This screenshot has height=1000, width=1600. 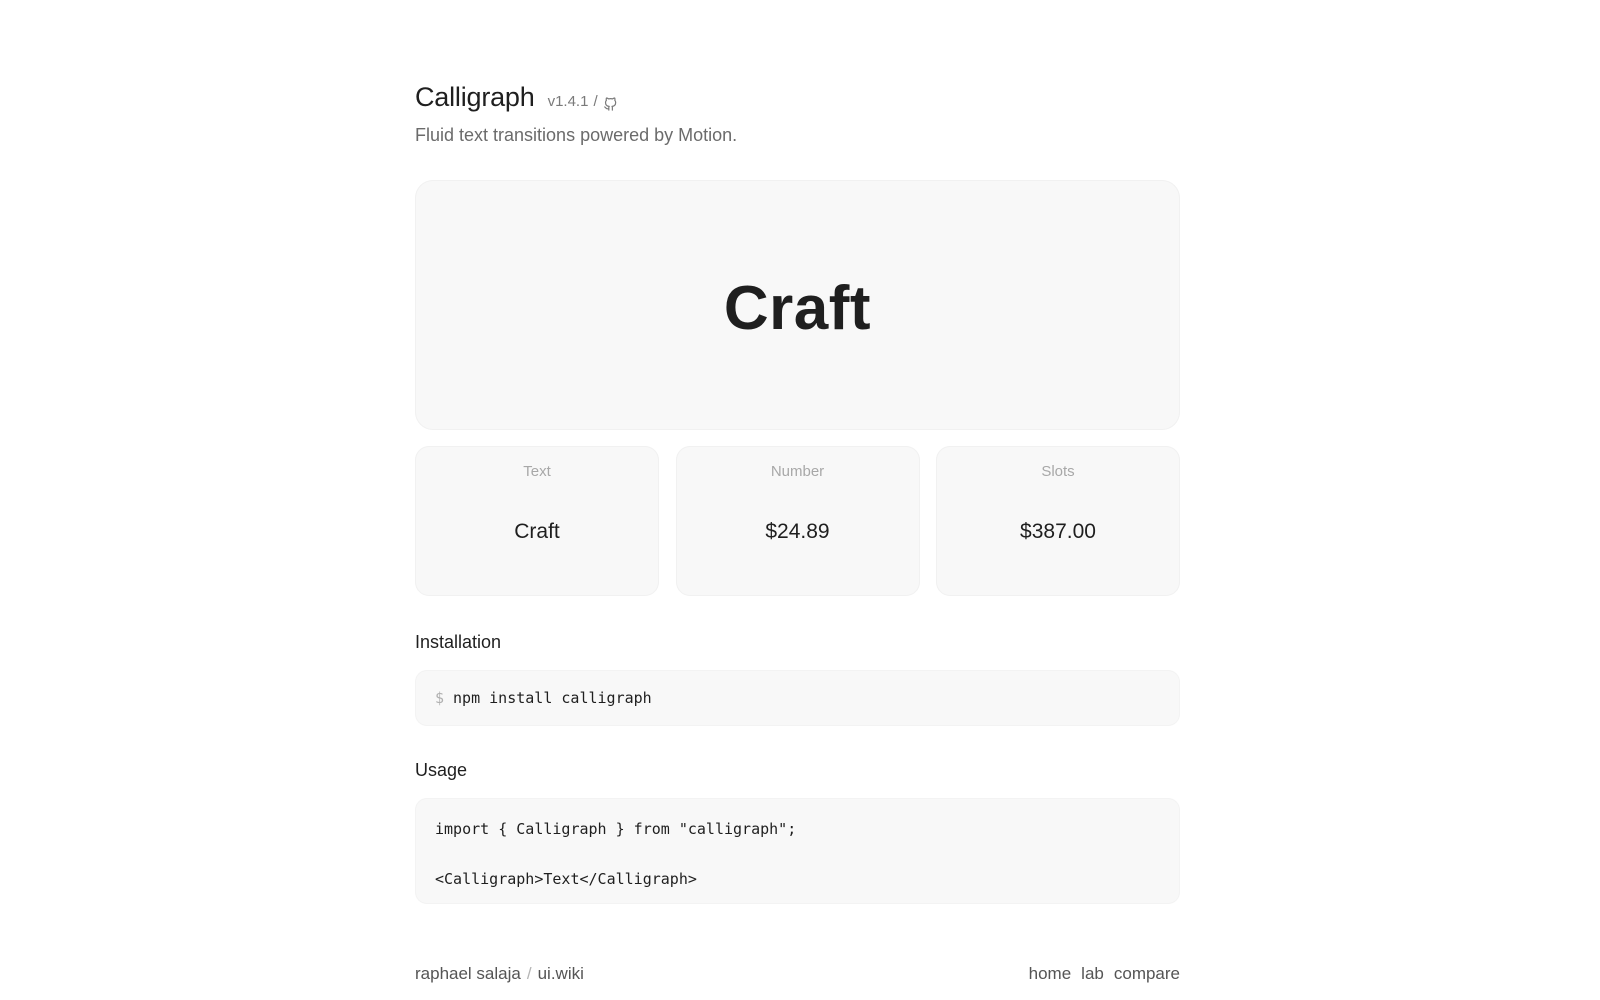 I want to click on page-title: Calligraph, so click(x=475, y=97).